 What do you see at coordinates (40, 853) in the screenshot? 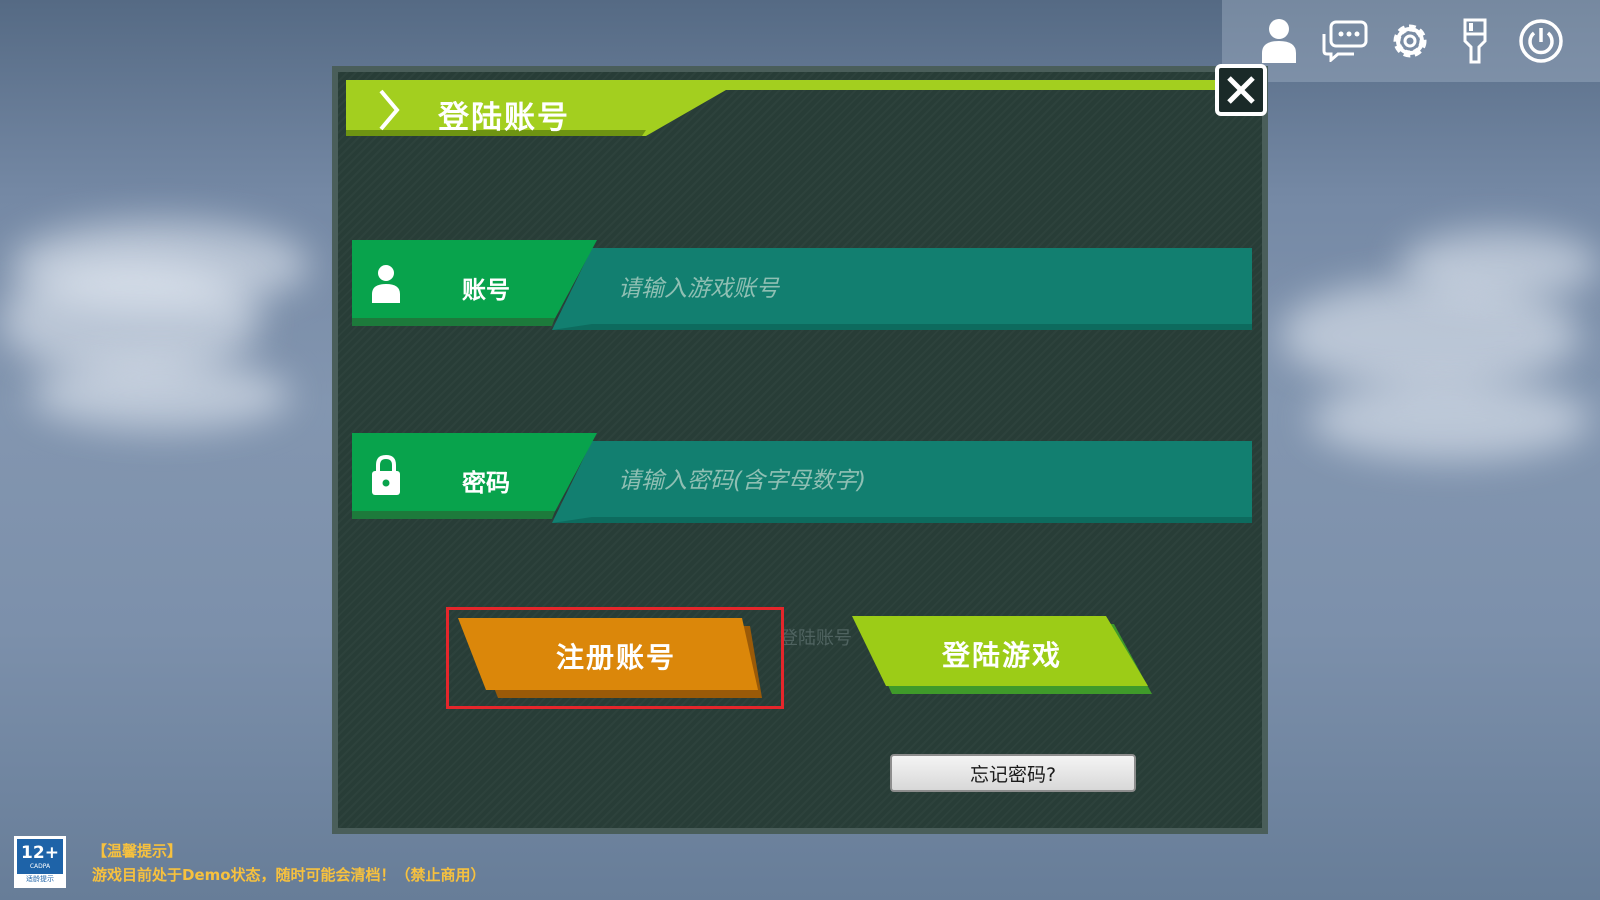
I see `age-rating-number: 12+` at bounding box center [40, 853].